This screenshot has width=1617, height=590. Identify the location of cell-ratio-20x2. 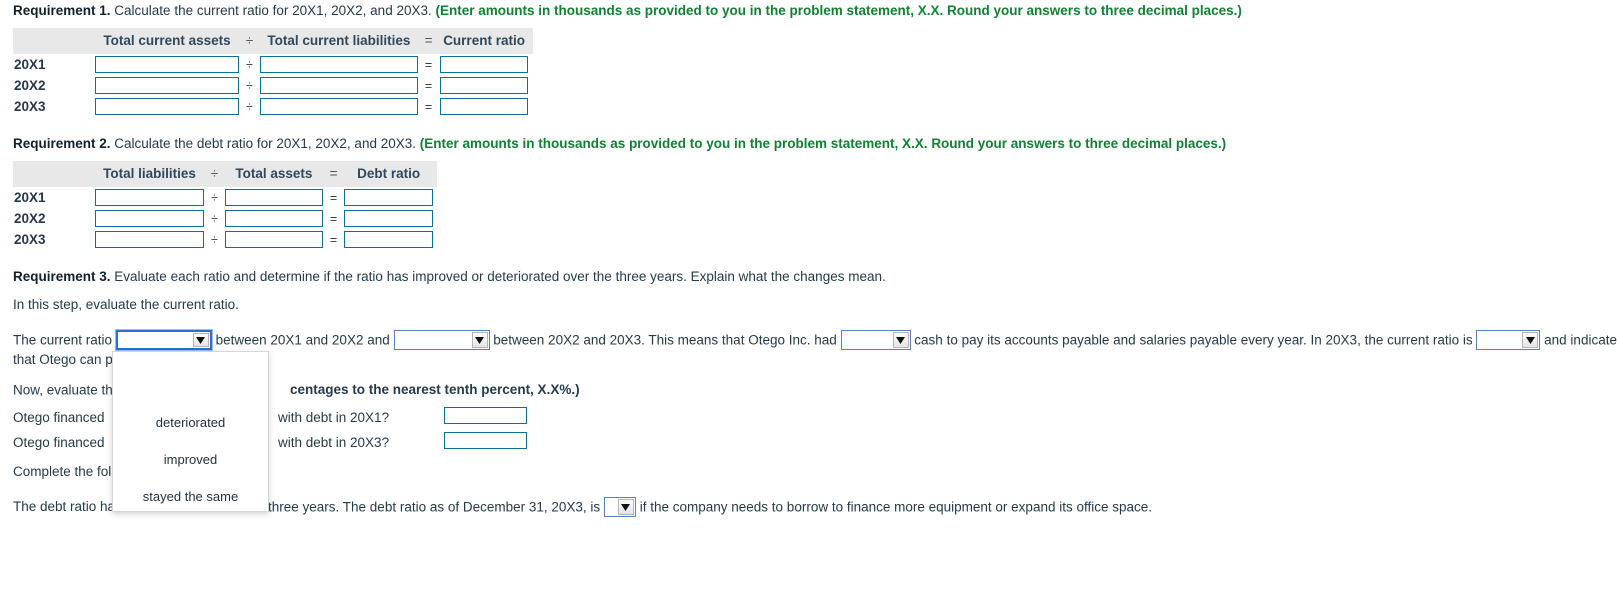
(484, 85).